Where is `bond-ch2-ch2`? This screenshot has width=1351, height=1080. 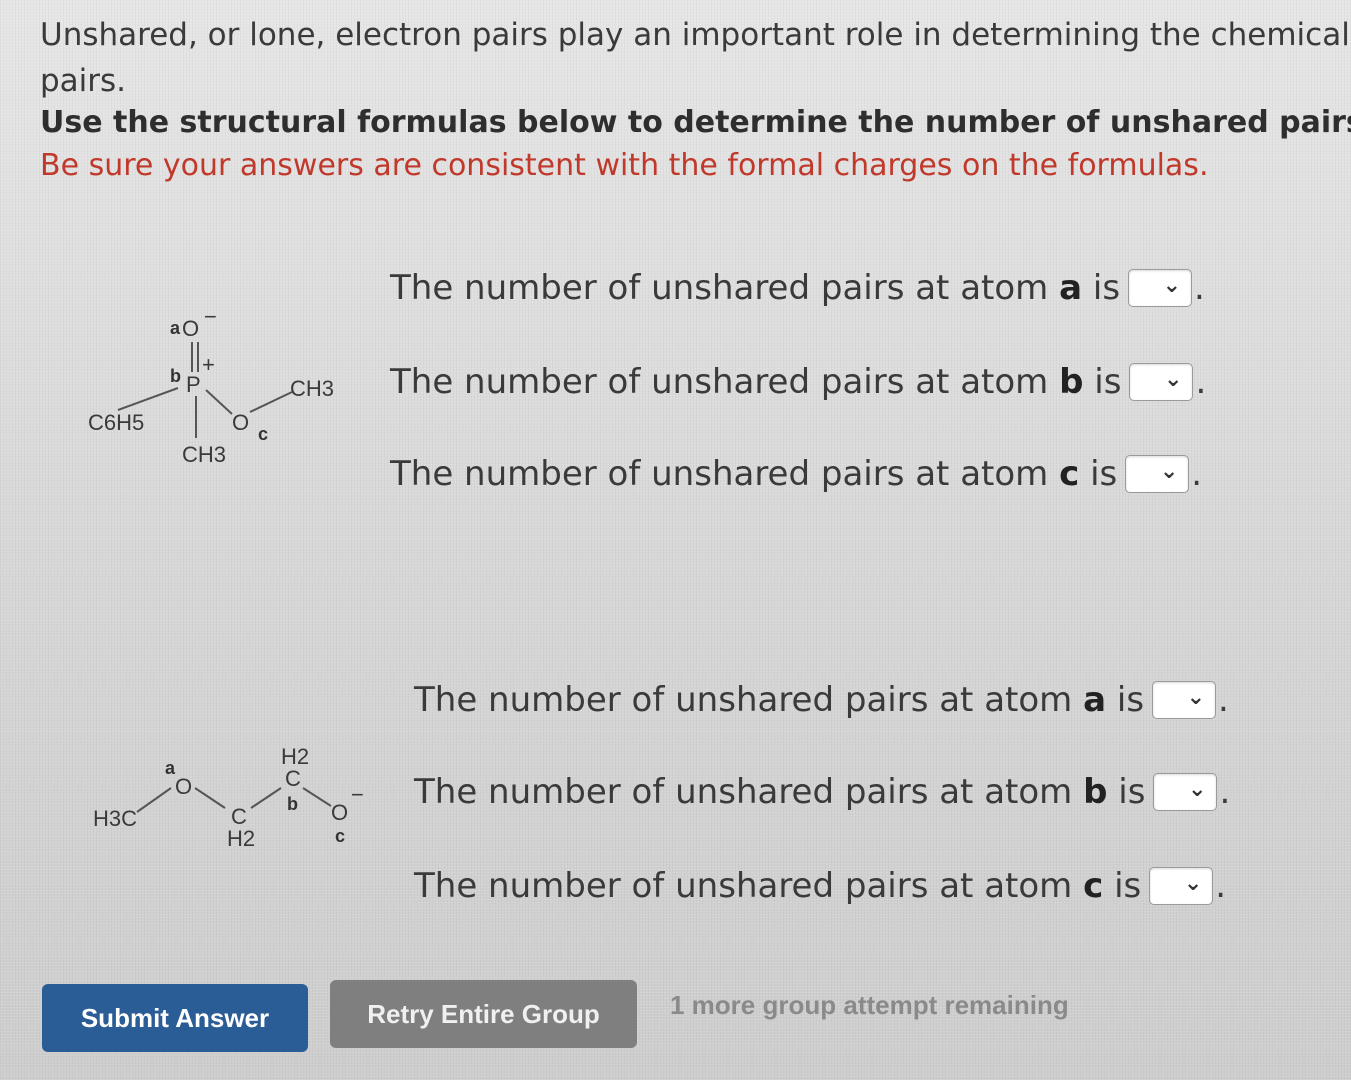 bond-ch2-ch2 is located at coordinates (266, 798).